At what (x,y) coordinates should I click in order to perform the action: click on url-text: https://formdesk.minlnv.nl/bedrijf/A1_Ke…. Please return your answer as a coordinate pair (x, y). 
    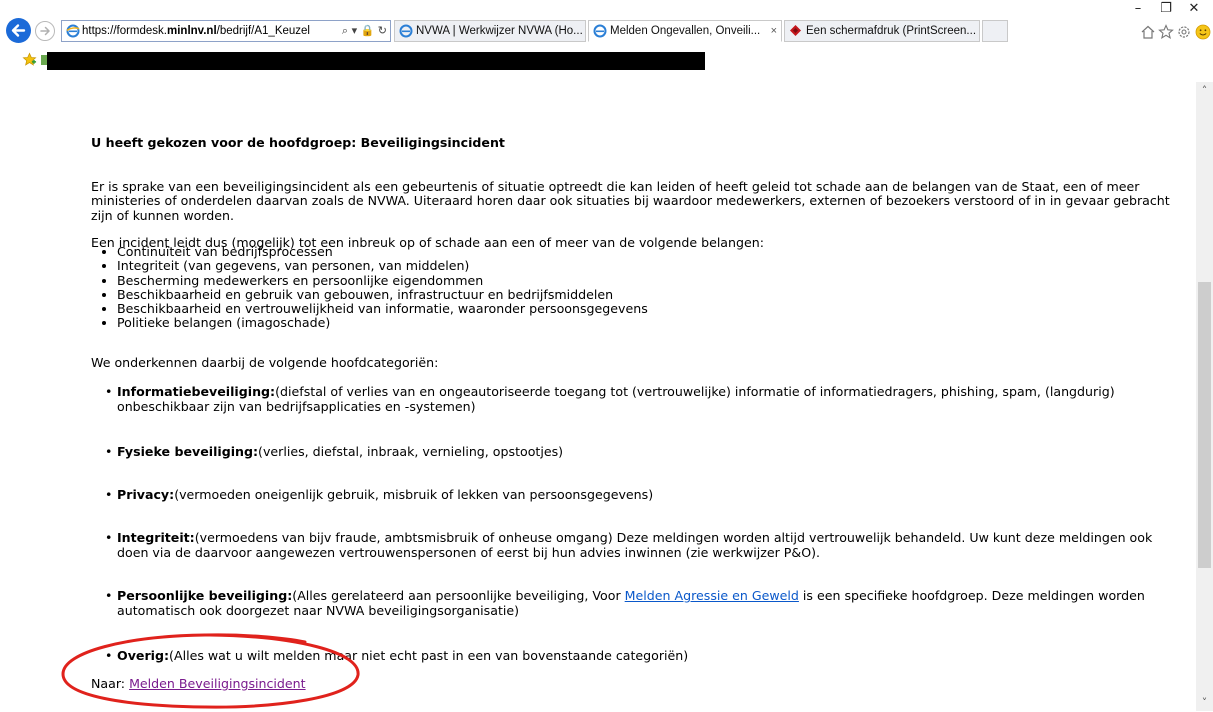
    Looking at the image, I should click on (196, 31).